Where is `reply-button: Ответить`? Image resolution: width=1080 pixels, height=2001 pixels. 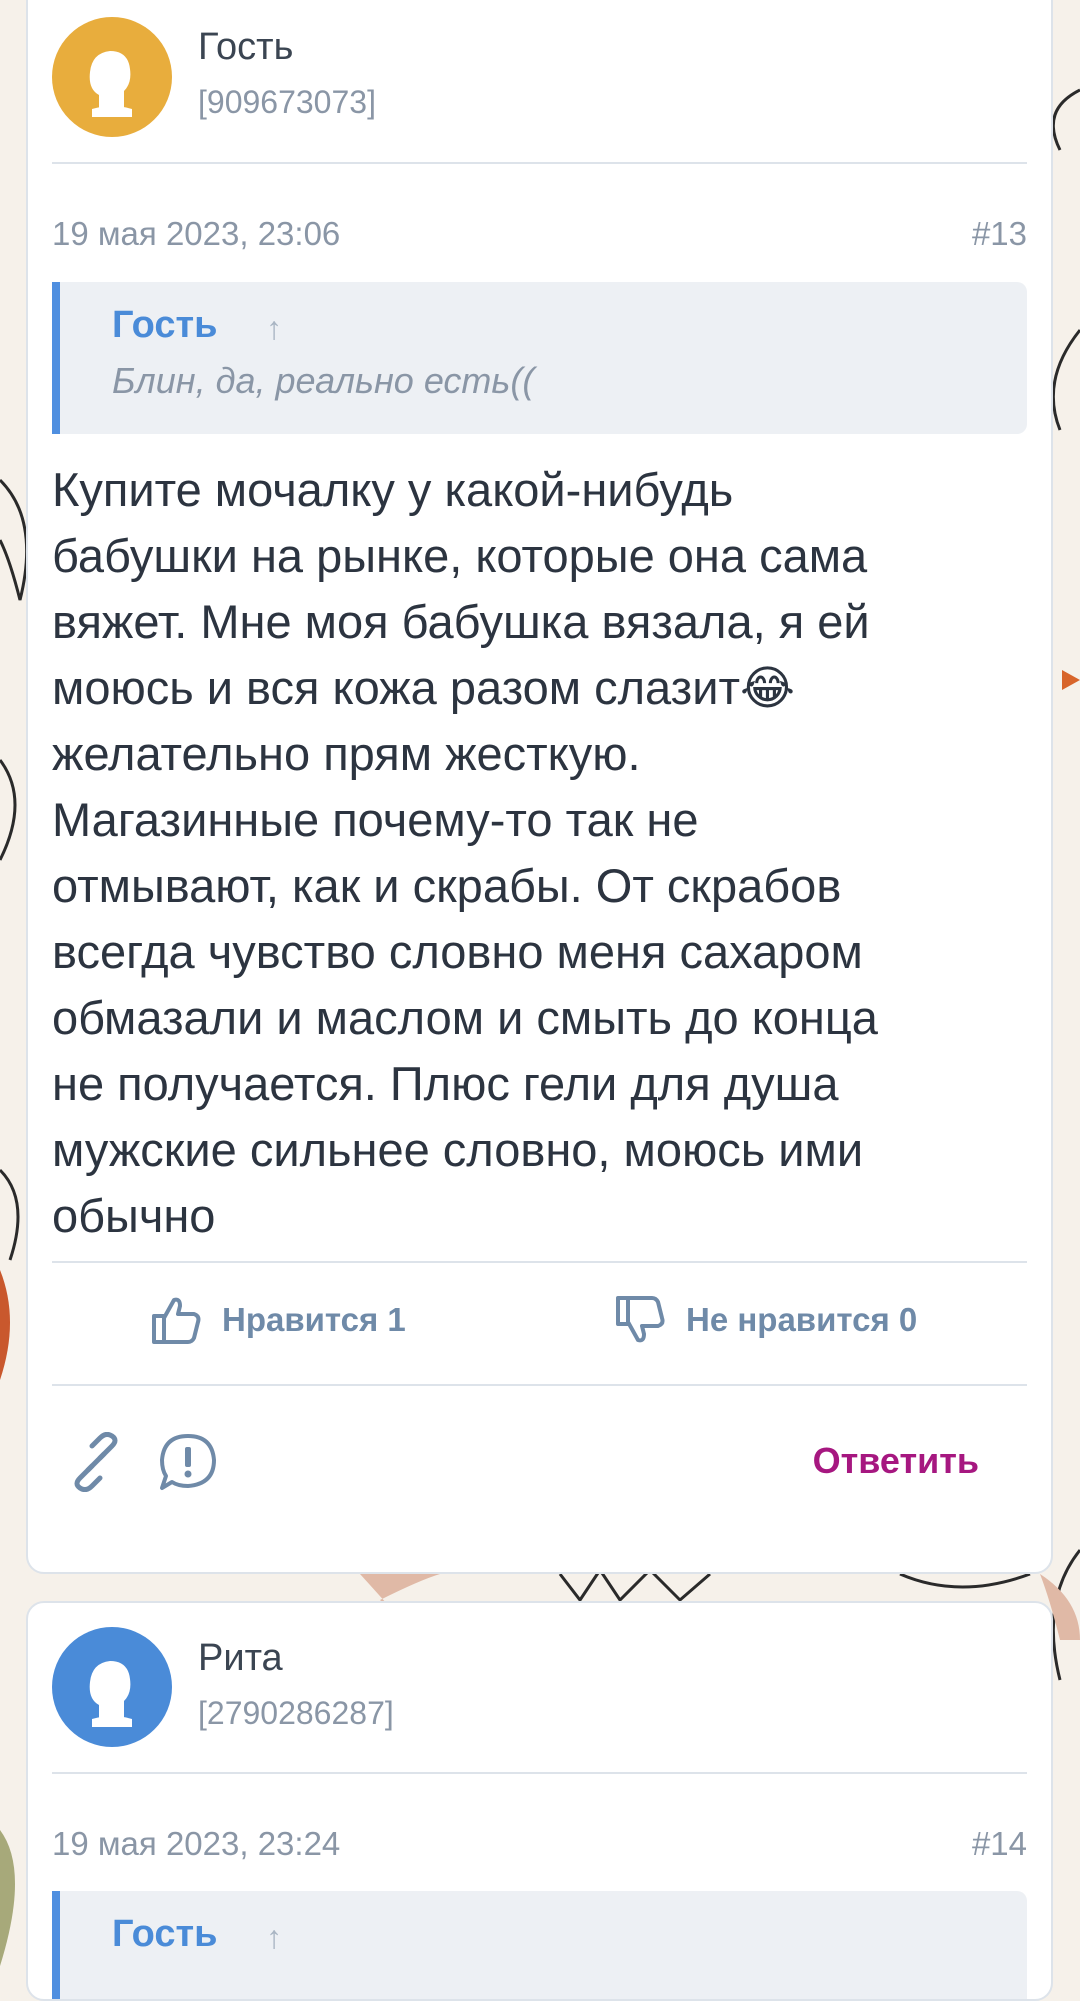 reply-button: Ответить is located at coordinates (896, 1461).